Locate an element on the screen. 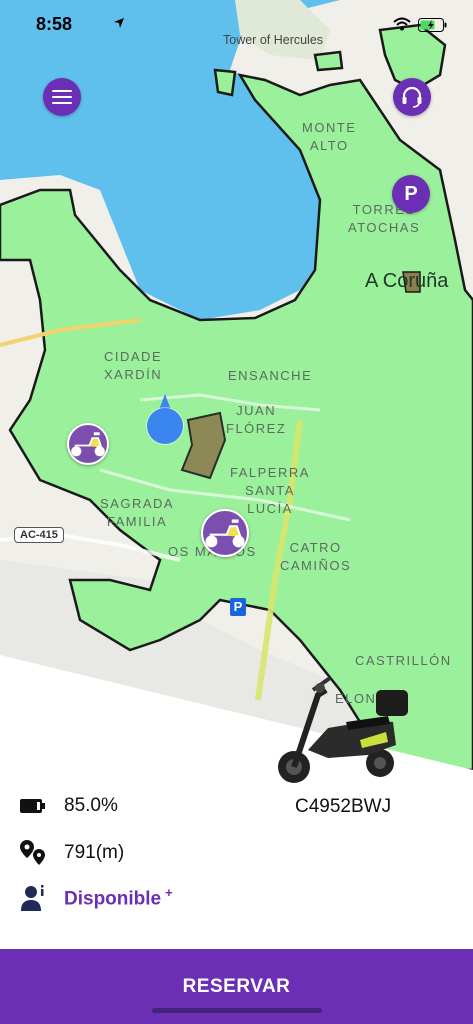  distance-value: 791(m) is located at coordinates (94, 852).